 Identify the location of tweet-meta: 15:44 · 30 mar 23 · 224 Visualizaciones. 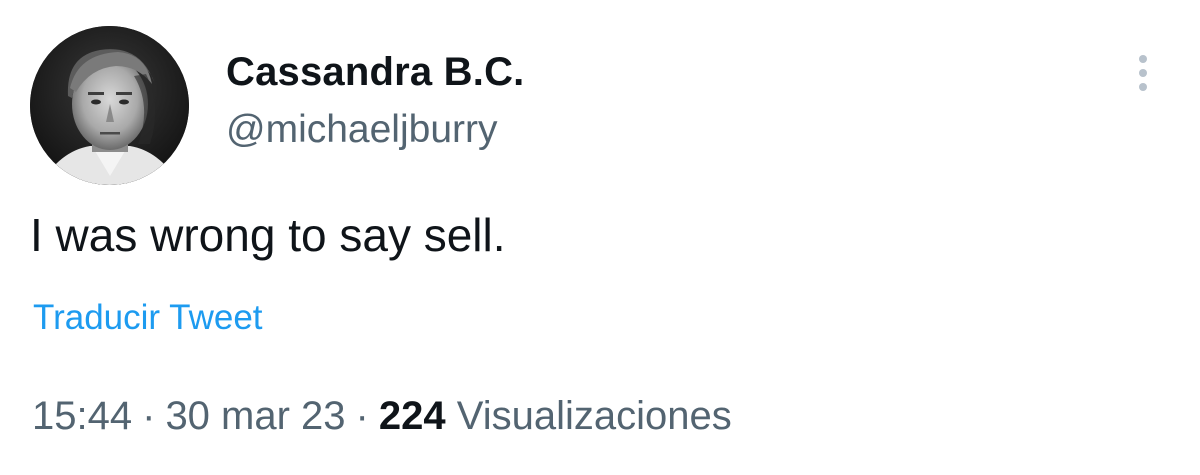
(382, 416).